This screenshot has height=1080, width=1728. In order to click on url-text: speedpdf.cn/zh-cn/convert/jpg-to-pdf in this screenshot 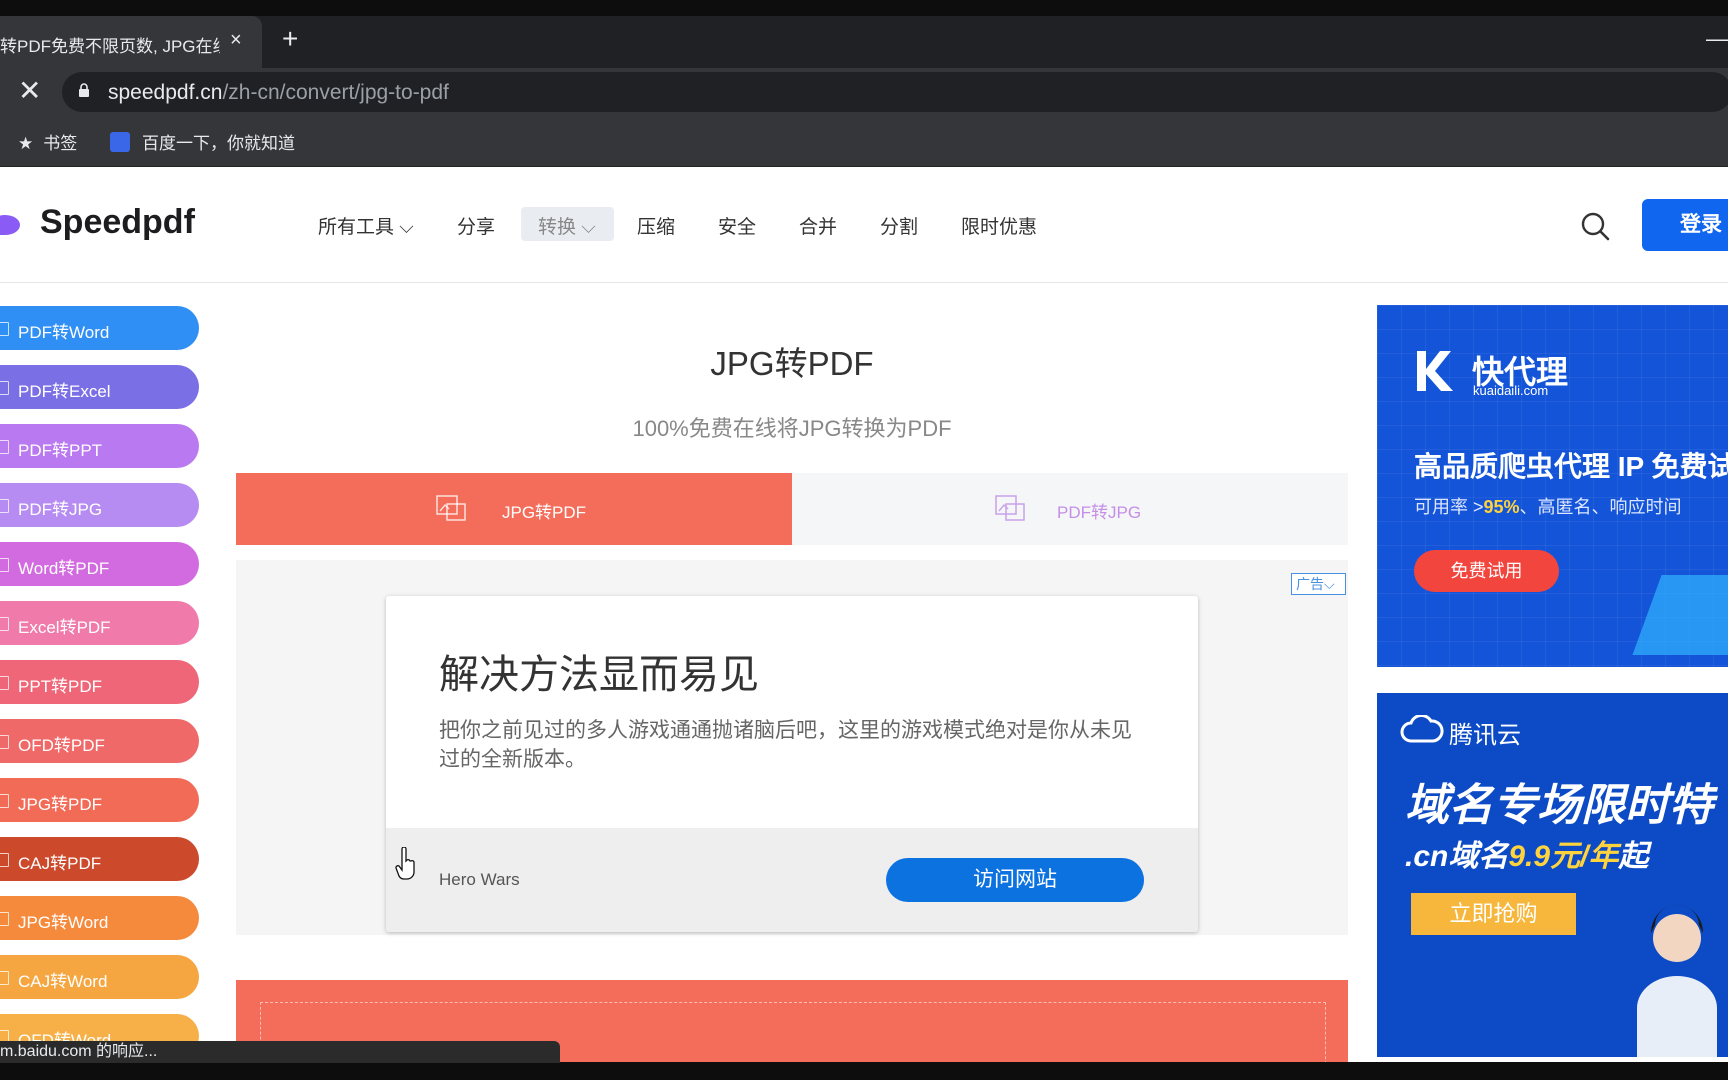, I will do `click(278, 93)`.